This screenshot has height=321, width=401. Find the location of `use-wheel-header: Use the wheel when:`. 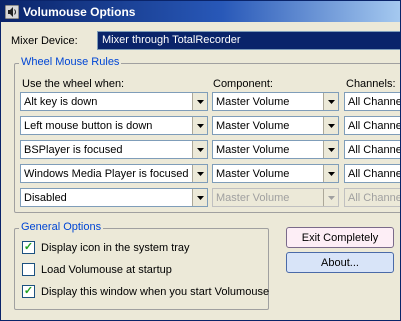

use-wheel-header: Use the wheel when: is located at coordinates (73, 84).